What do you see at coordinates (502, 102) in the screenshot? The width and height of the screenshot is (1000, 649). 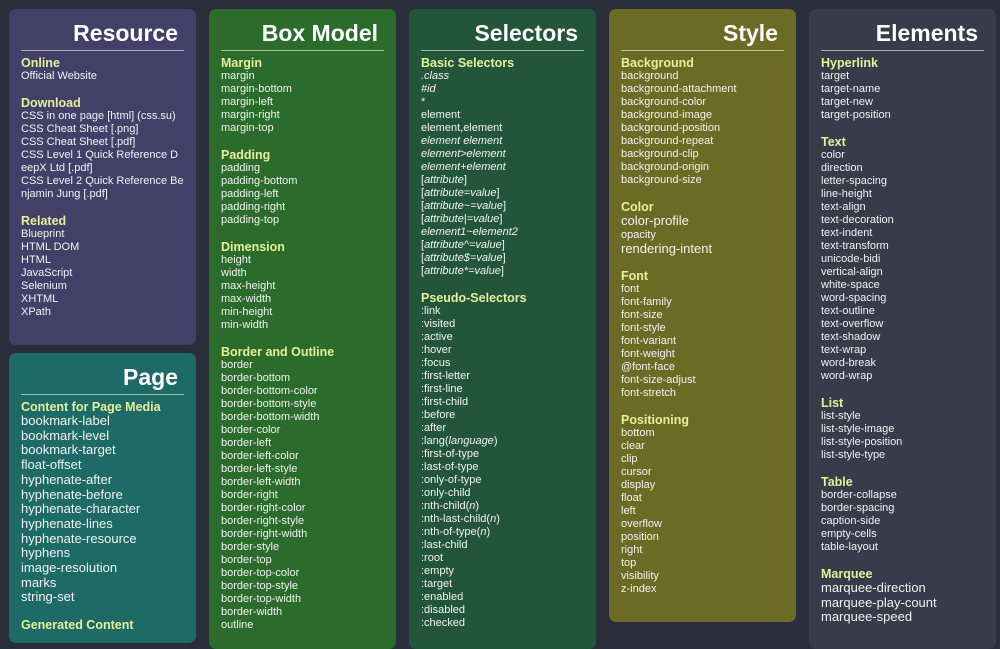 I see `property-item: *` at bounding box center [502, 102].